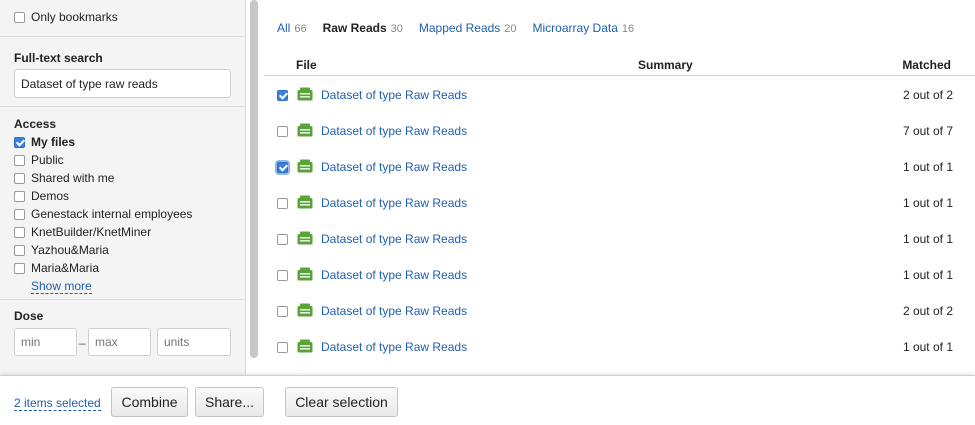  Describe the element at coordinates (112, 214) in the screenshot. I see `access-label: Genestack internal employees` at that location.